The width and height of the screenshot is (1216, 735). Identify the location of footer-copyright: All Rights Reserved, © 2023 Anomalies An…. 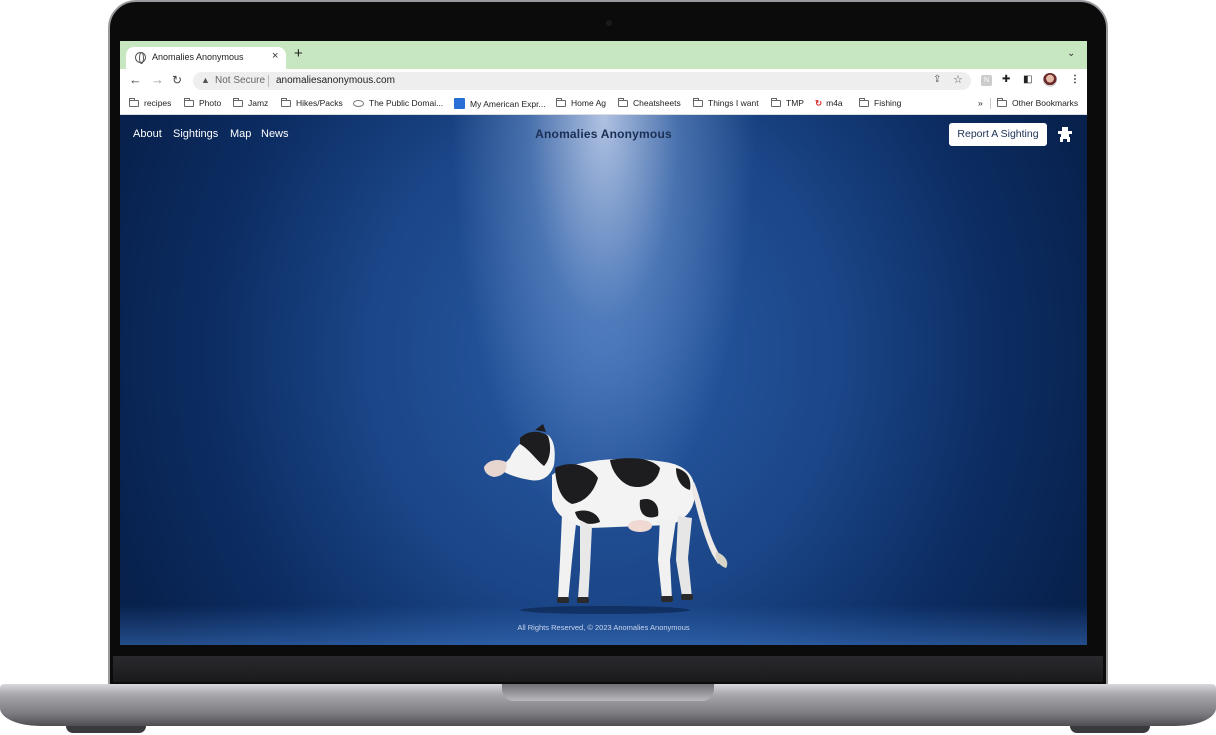
(603, 627).